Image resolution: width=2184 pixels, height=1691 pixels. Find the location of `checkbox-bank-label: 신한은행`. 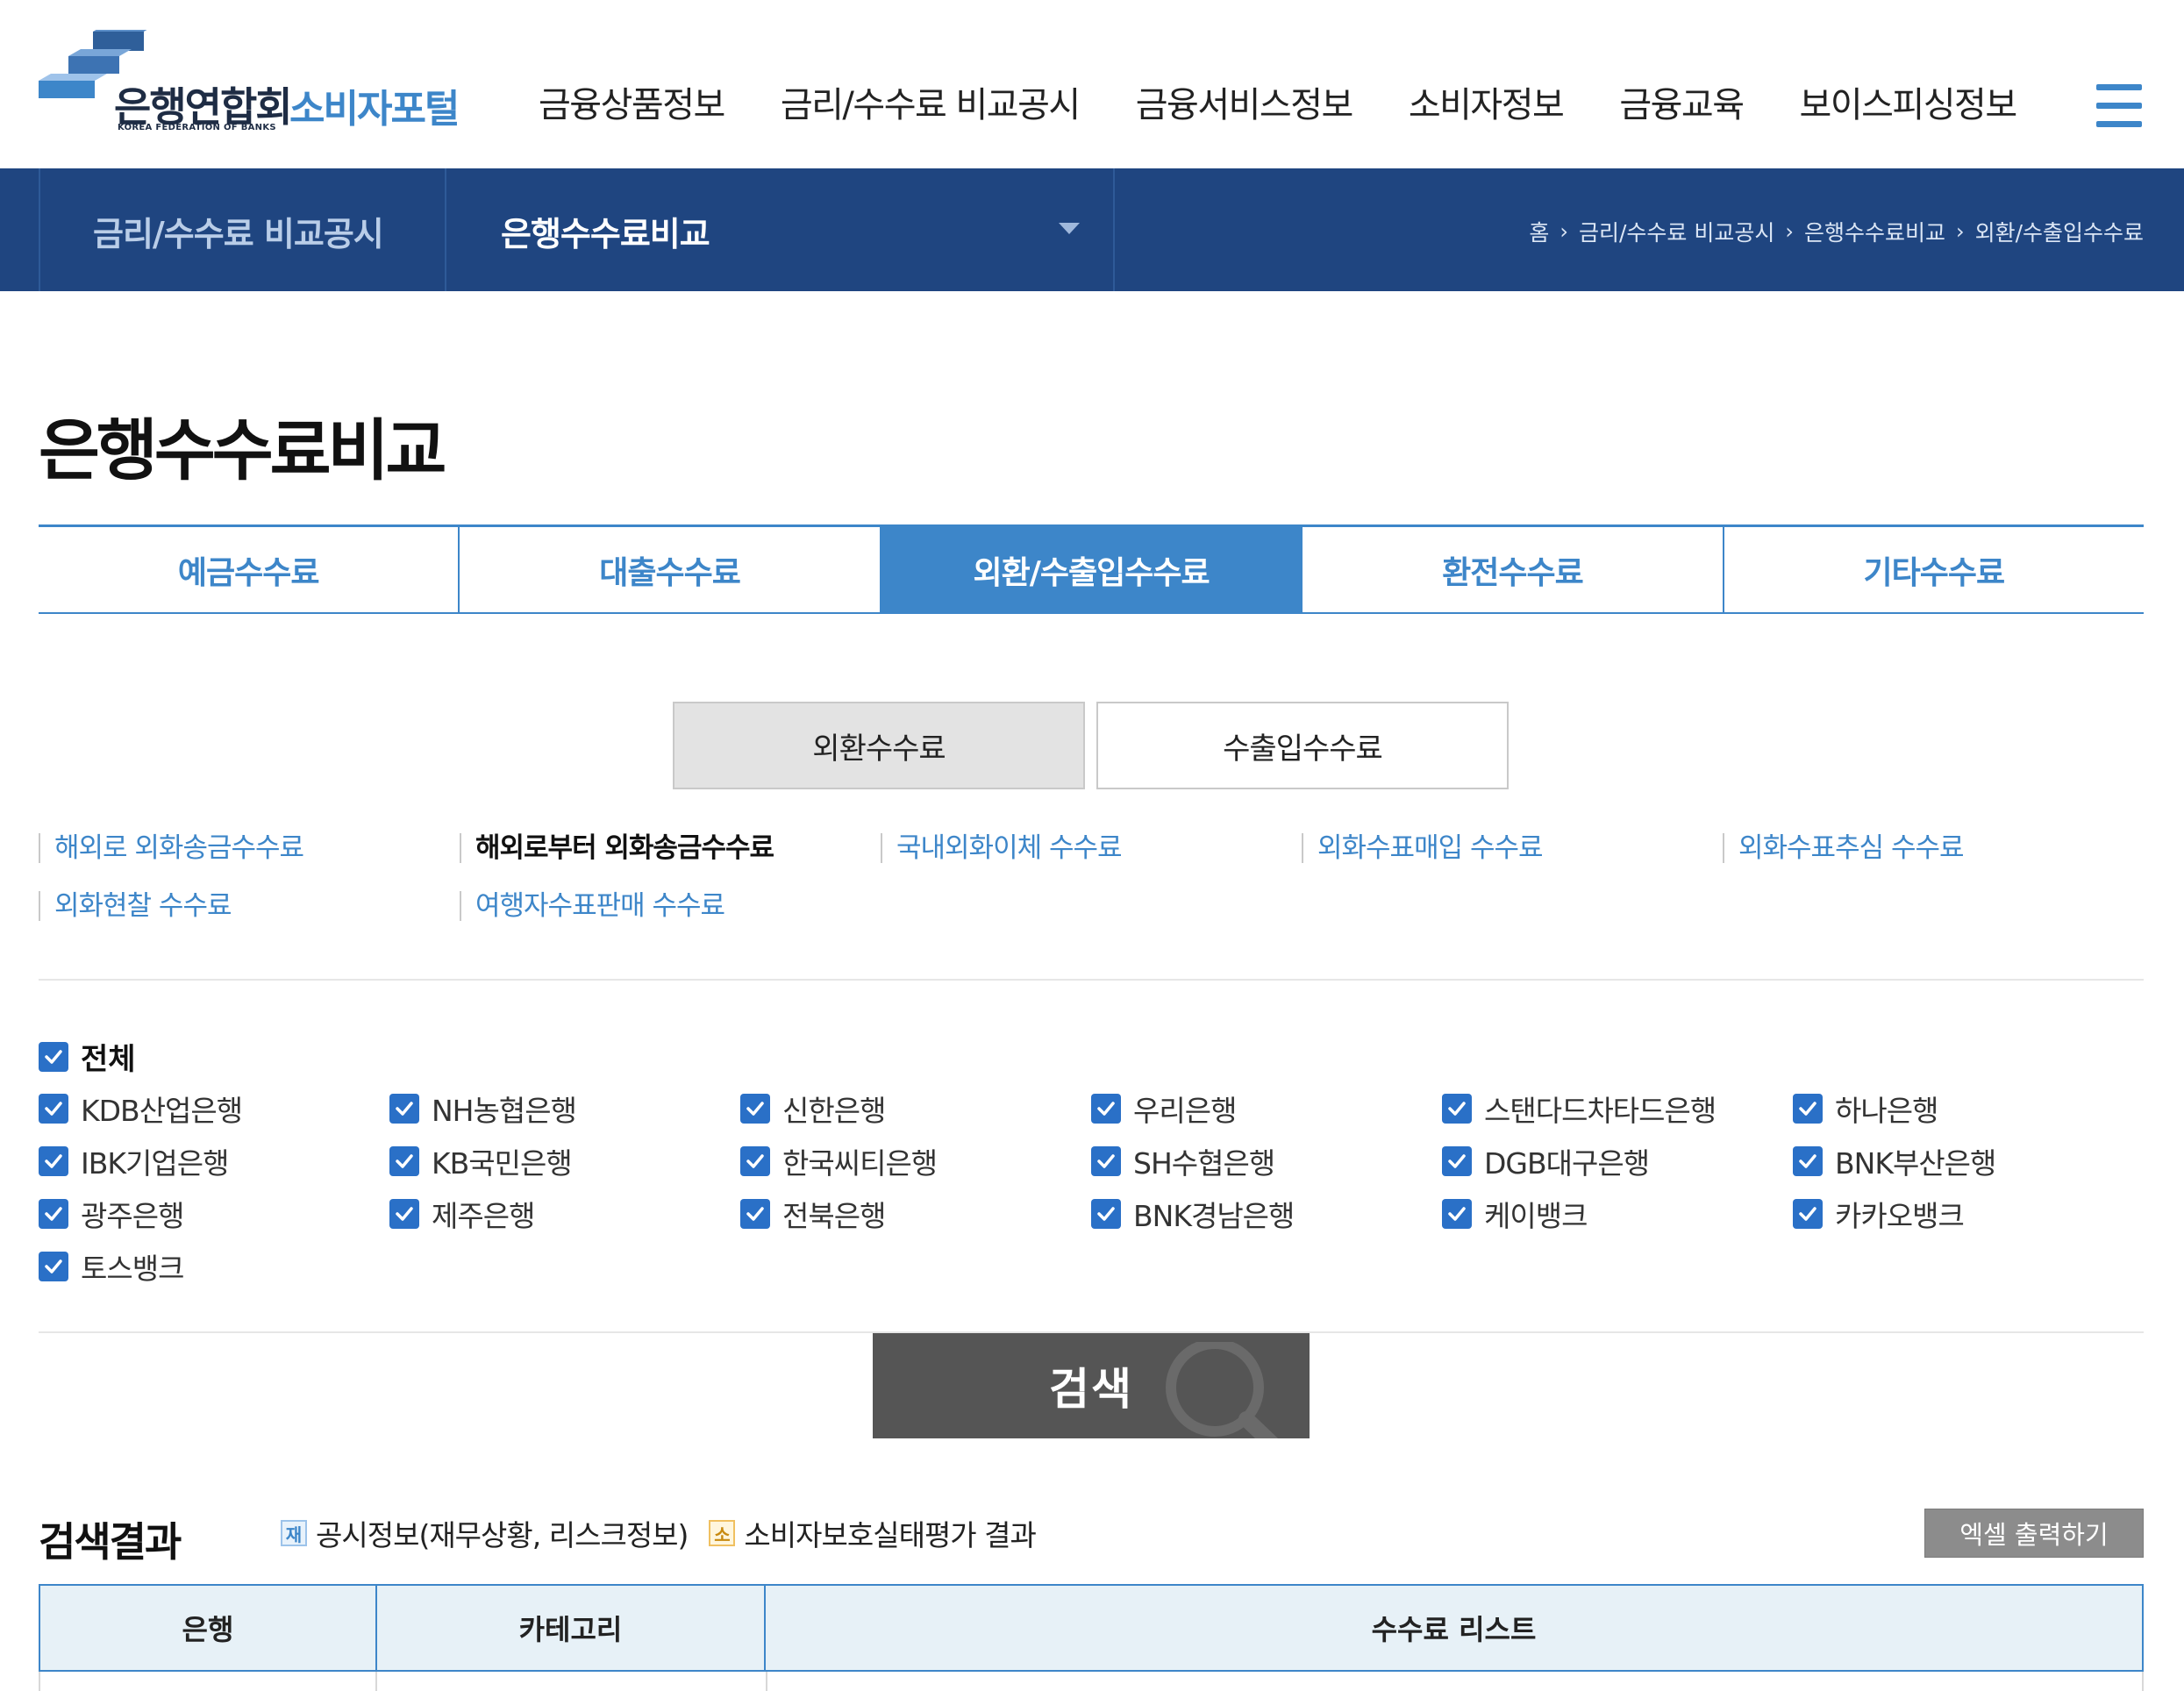

checkbox-bank-label: 신한은행 is located at coordinates (834, 1111).